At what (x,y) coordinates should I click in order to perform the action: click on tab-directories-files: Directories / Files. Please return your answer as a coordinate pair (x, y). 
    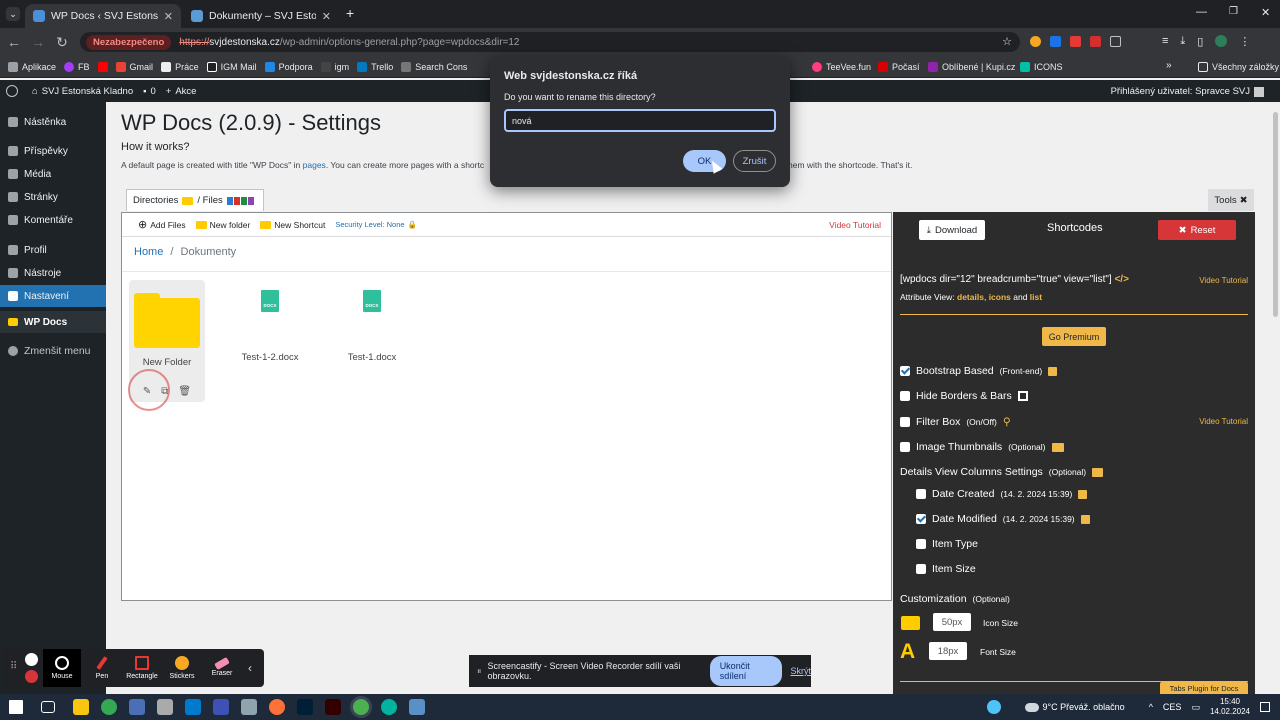
    Looking at the image, I should click on (195, 200).